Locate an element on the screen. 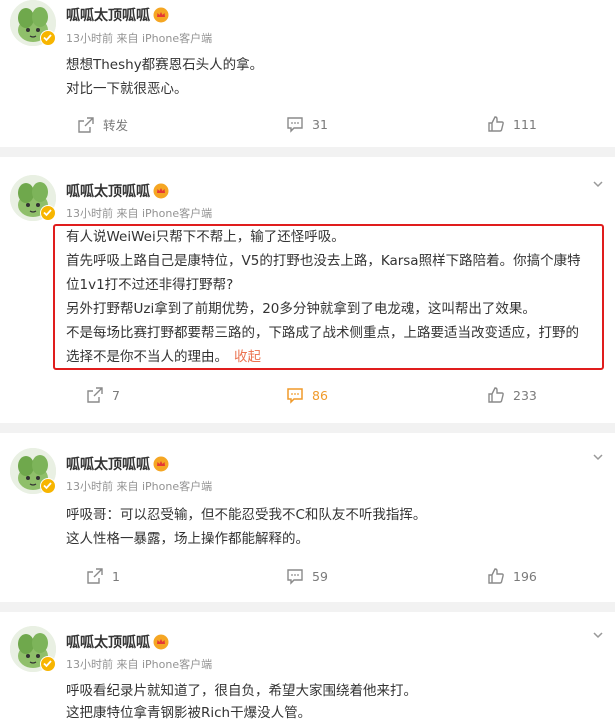  comment-button: 86 is located at coordinates (307, 395).